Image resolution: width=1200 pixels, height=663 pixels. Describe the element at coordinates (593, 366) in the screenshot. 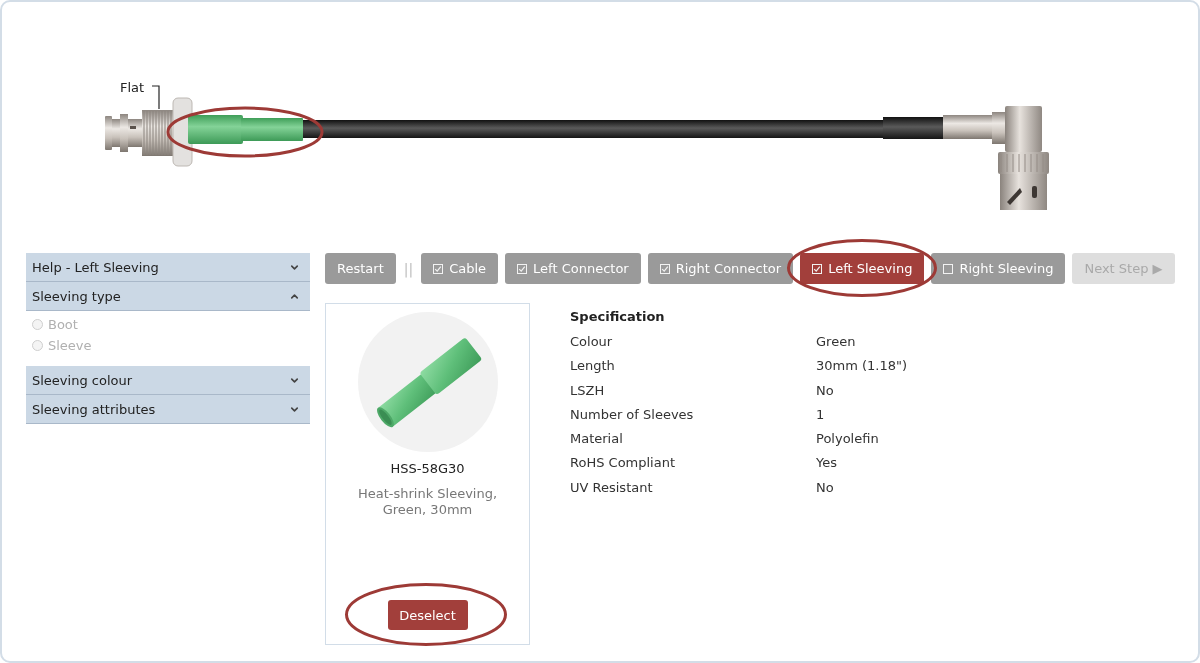

I see `spec-name: Length` at that location.